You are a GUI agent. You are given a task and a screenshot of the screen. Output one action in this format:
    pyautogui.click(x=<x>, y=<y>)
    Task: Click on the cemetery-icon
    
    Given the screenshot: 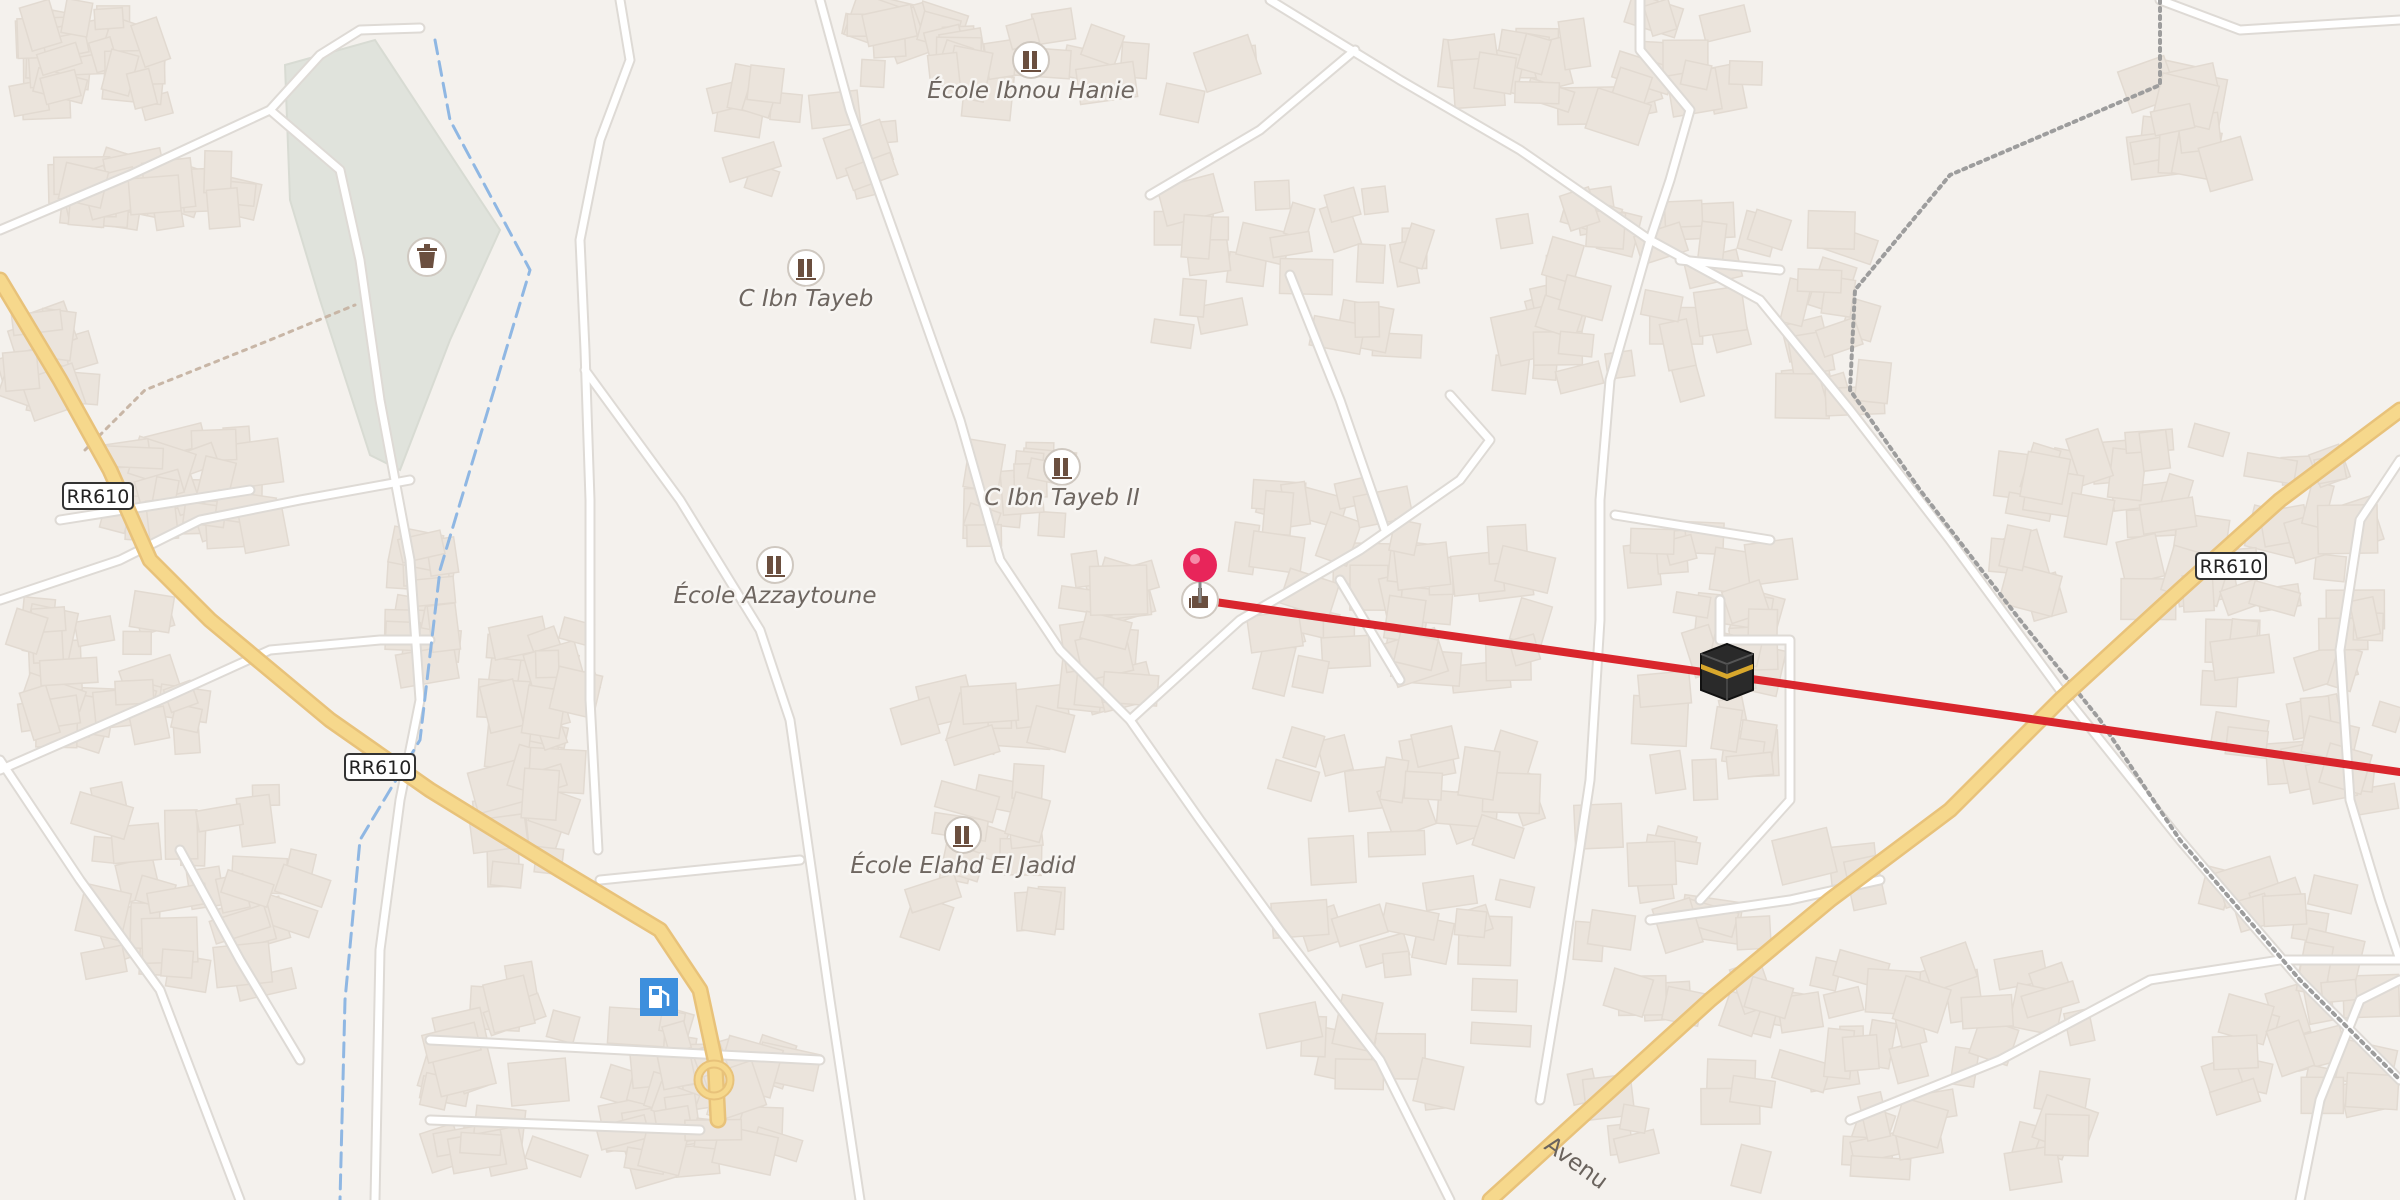 What is the action you would take?
    pyautogui.click(x=427, y=257)
    